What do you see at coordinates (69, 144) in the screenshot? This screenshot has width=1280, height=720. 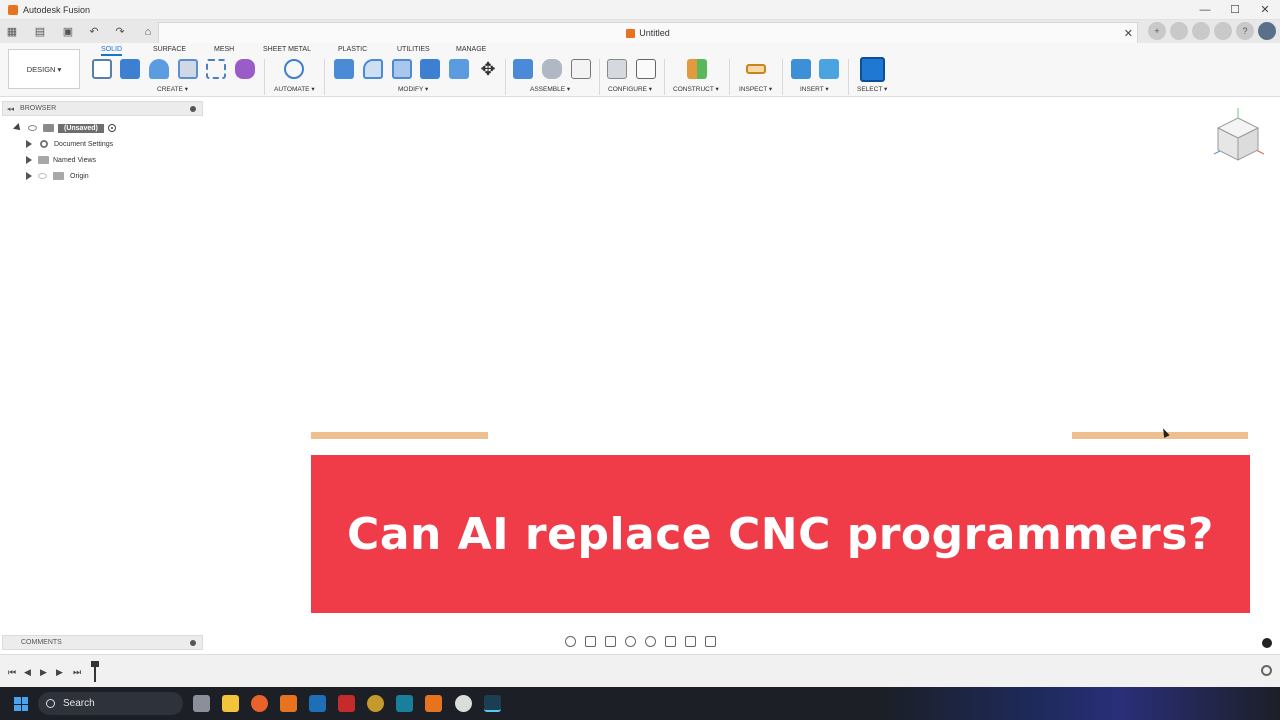 I see `browser-item-document-settings: Document Settings` at bounding box center [69, 144].